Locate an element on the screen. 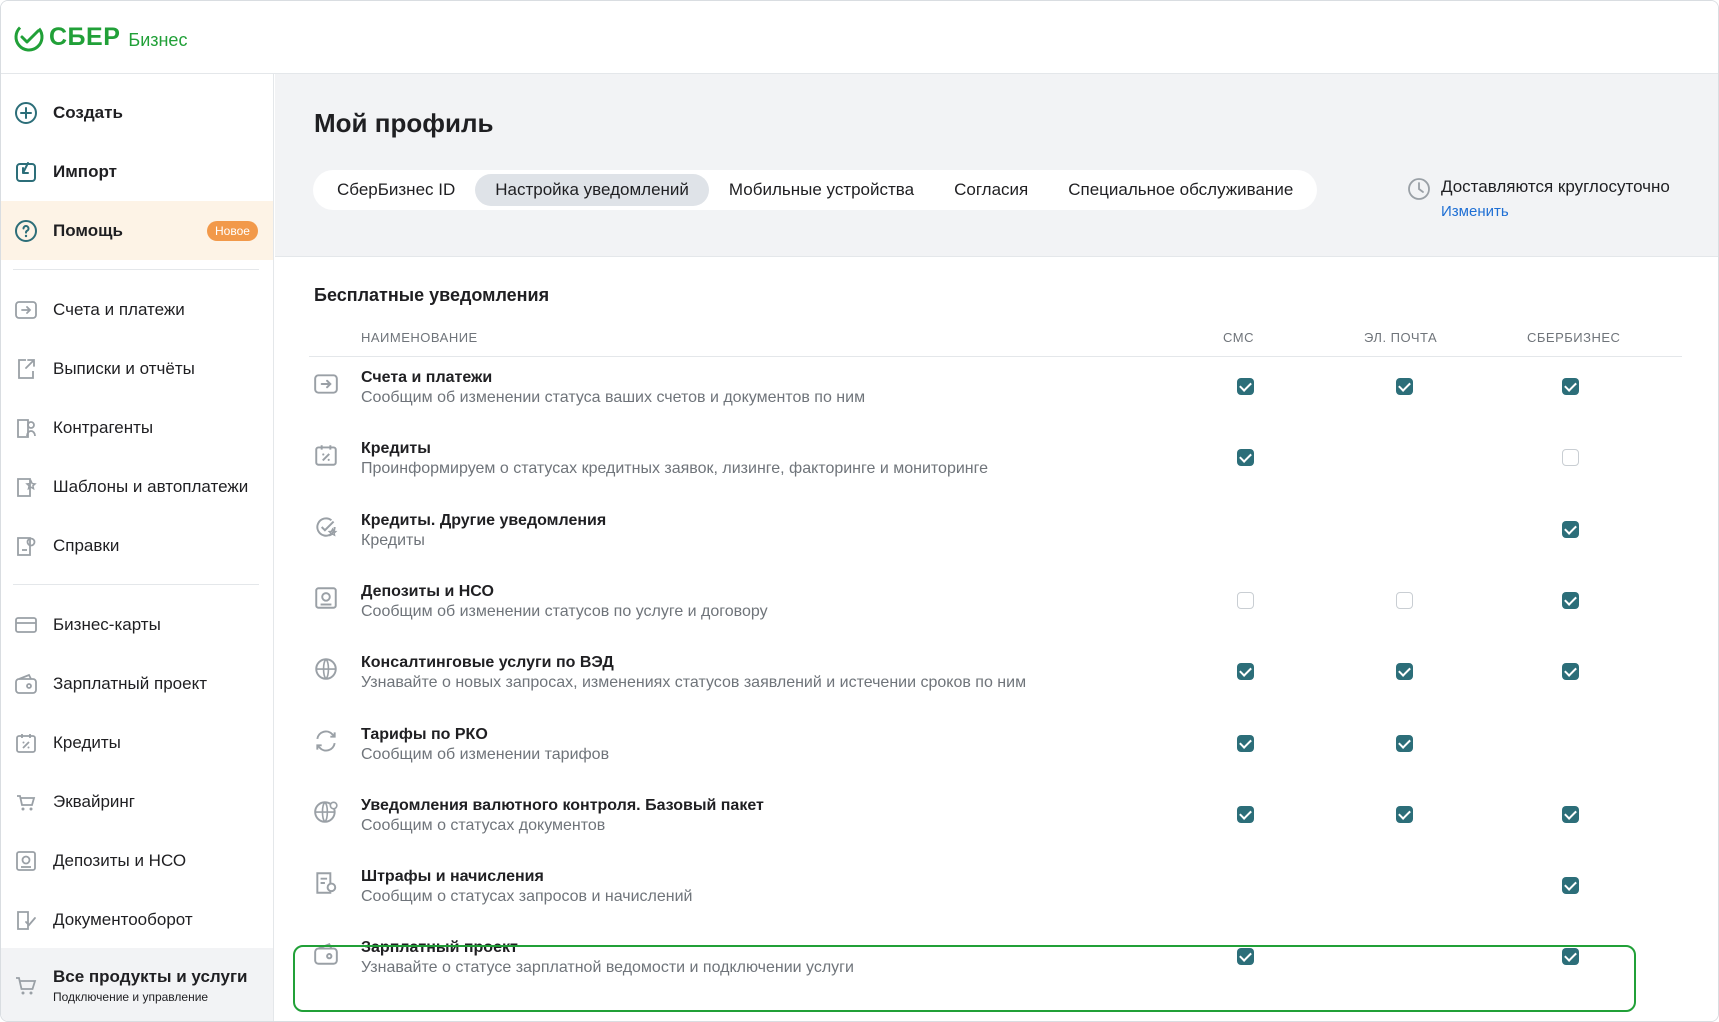 This screenshot has width=1719, height=1022. documents-icon is located at coordinates (26, 920).